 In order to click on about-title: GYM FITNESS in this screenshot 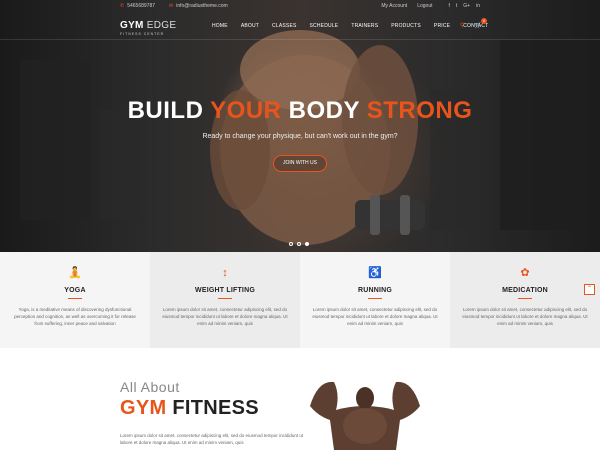, I will do `click(189, 408)`.